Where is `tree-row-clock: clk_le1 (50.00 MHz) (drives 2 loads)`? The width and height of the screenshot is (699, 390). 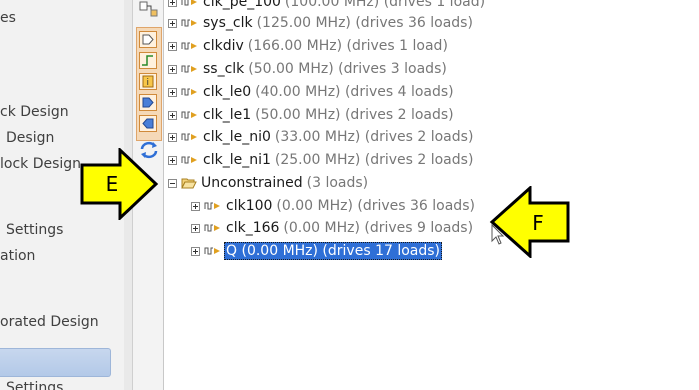 tree-row-clock: clk_le1 (50.00 MHz) (drives 2 loads) is located at coordinates (311, 115).